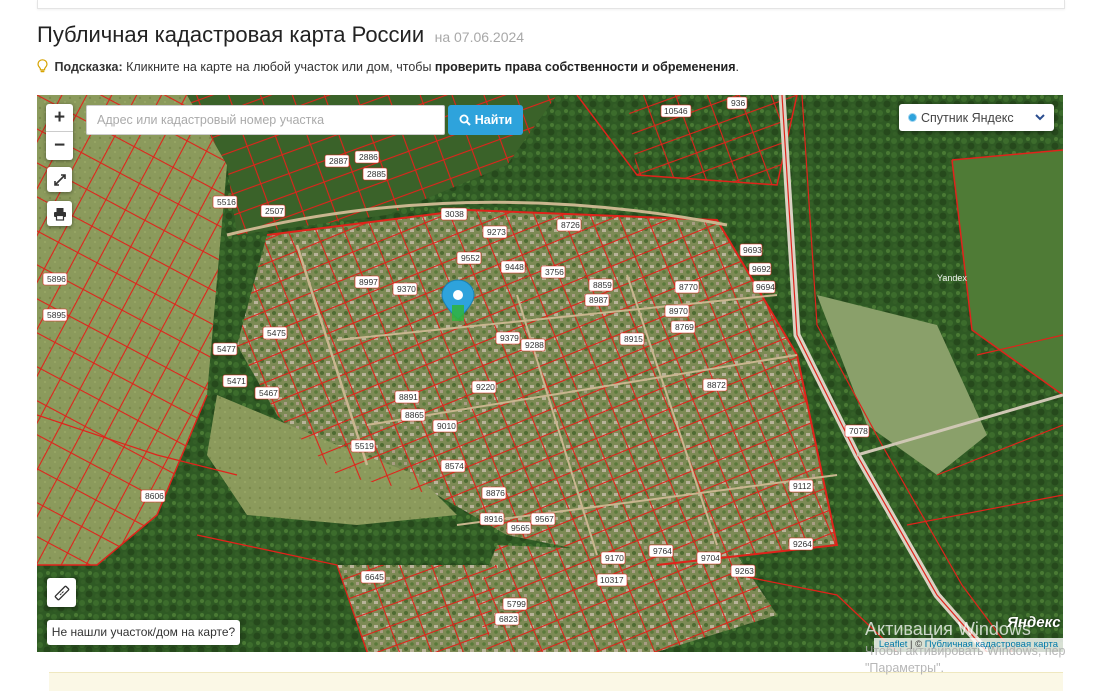 The width and height of the screenshot is (1101, 691). Describe the element at coordinates (55, 315) in the screenshot. I see `plot-label: 5895` at that location.